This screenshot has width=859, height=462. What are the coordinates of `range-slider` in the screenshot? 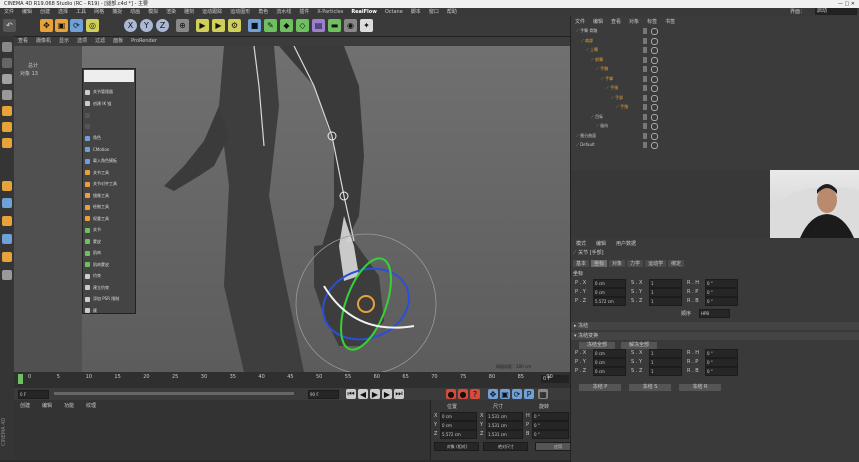 It's located at (174, 393).